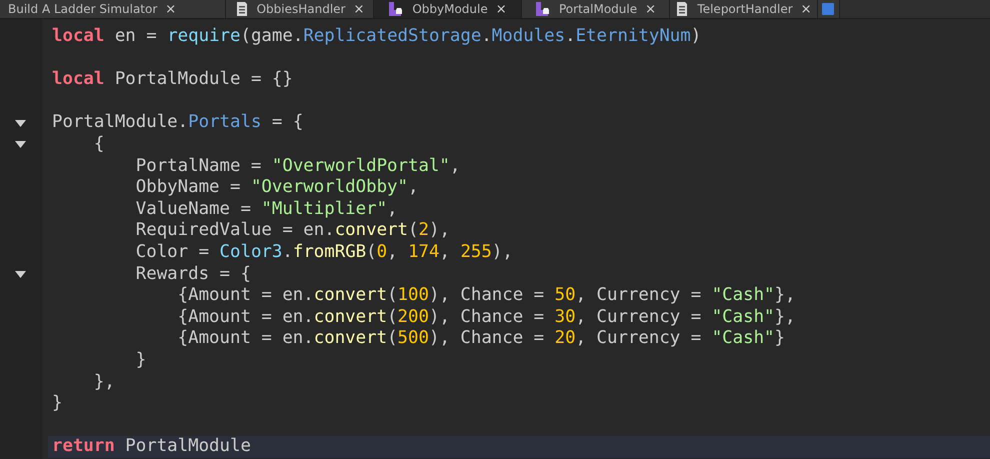 The width and height of the screenshot is (990, 459). I want to click on tab-label: ObbiesHandler, so click(301, 9).